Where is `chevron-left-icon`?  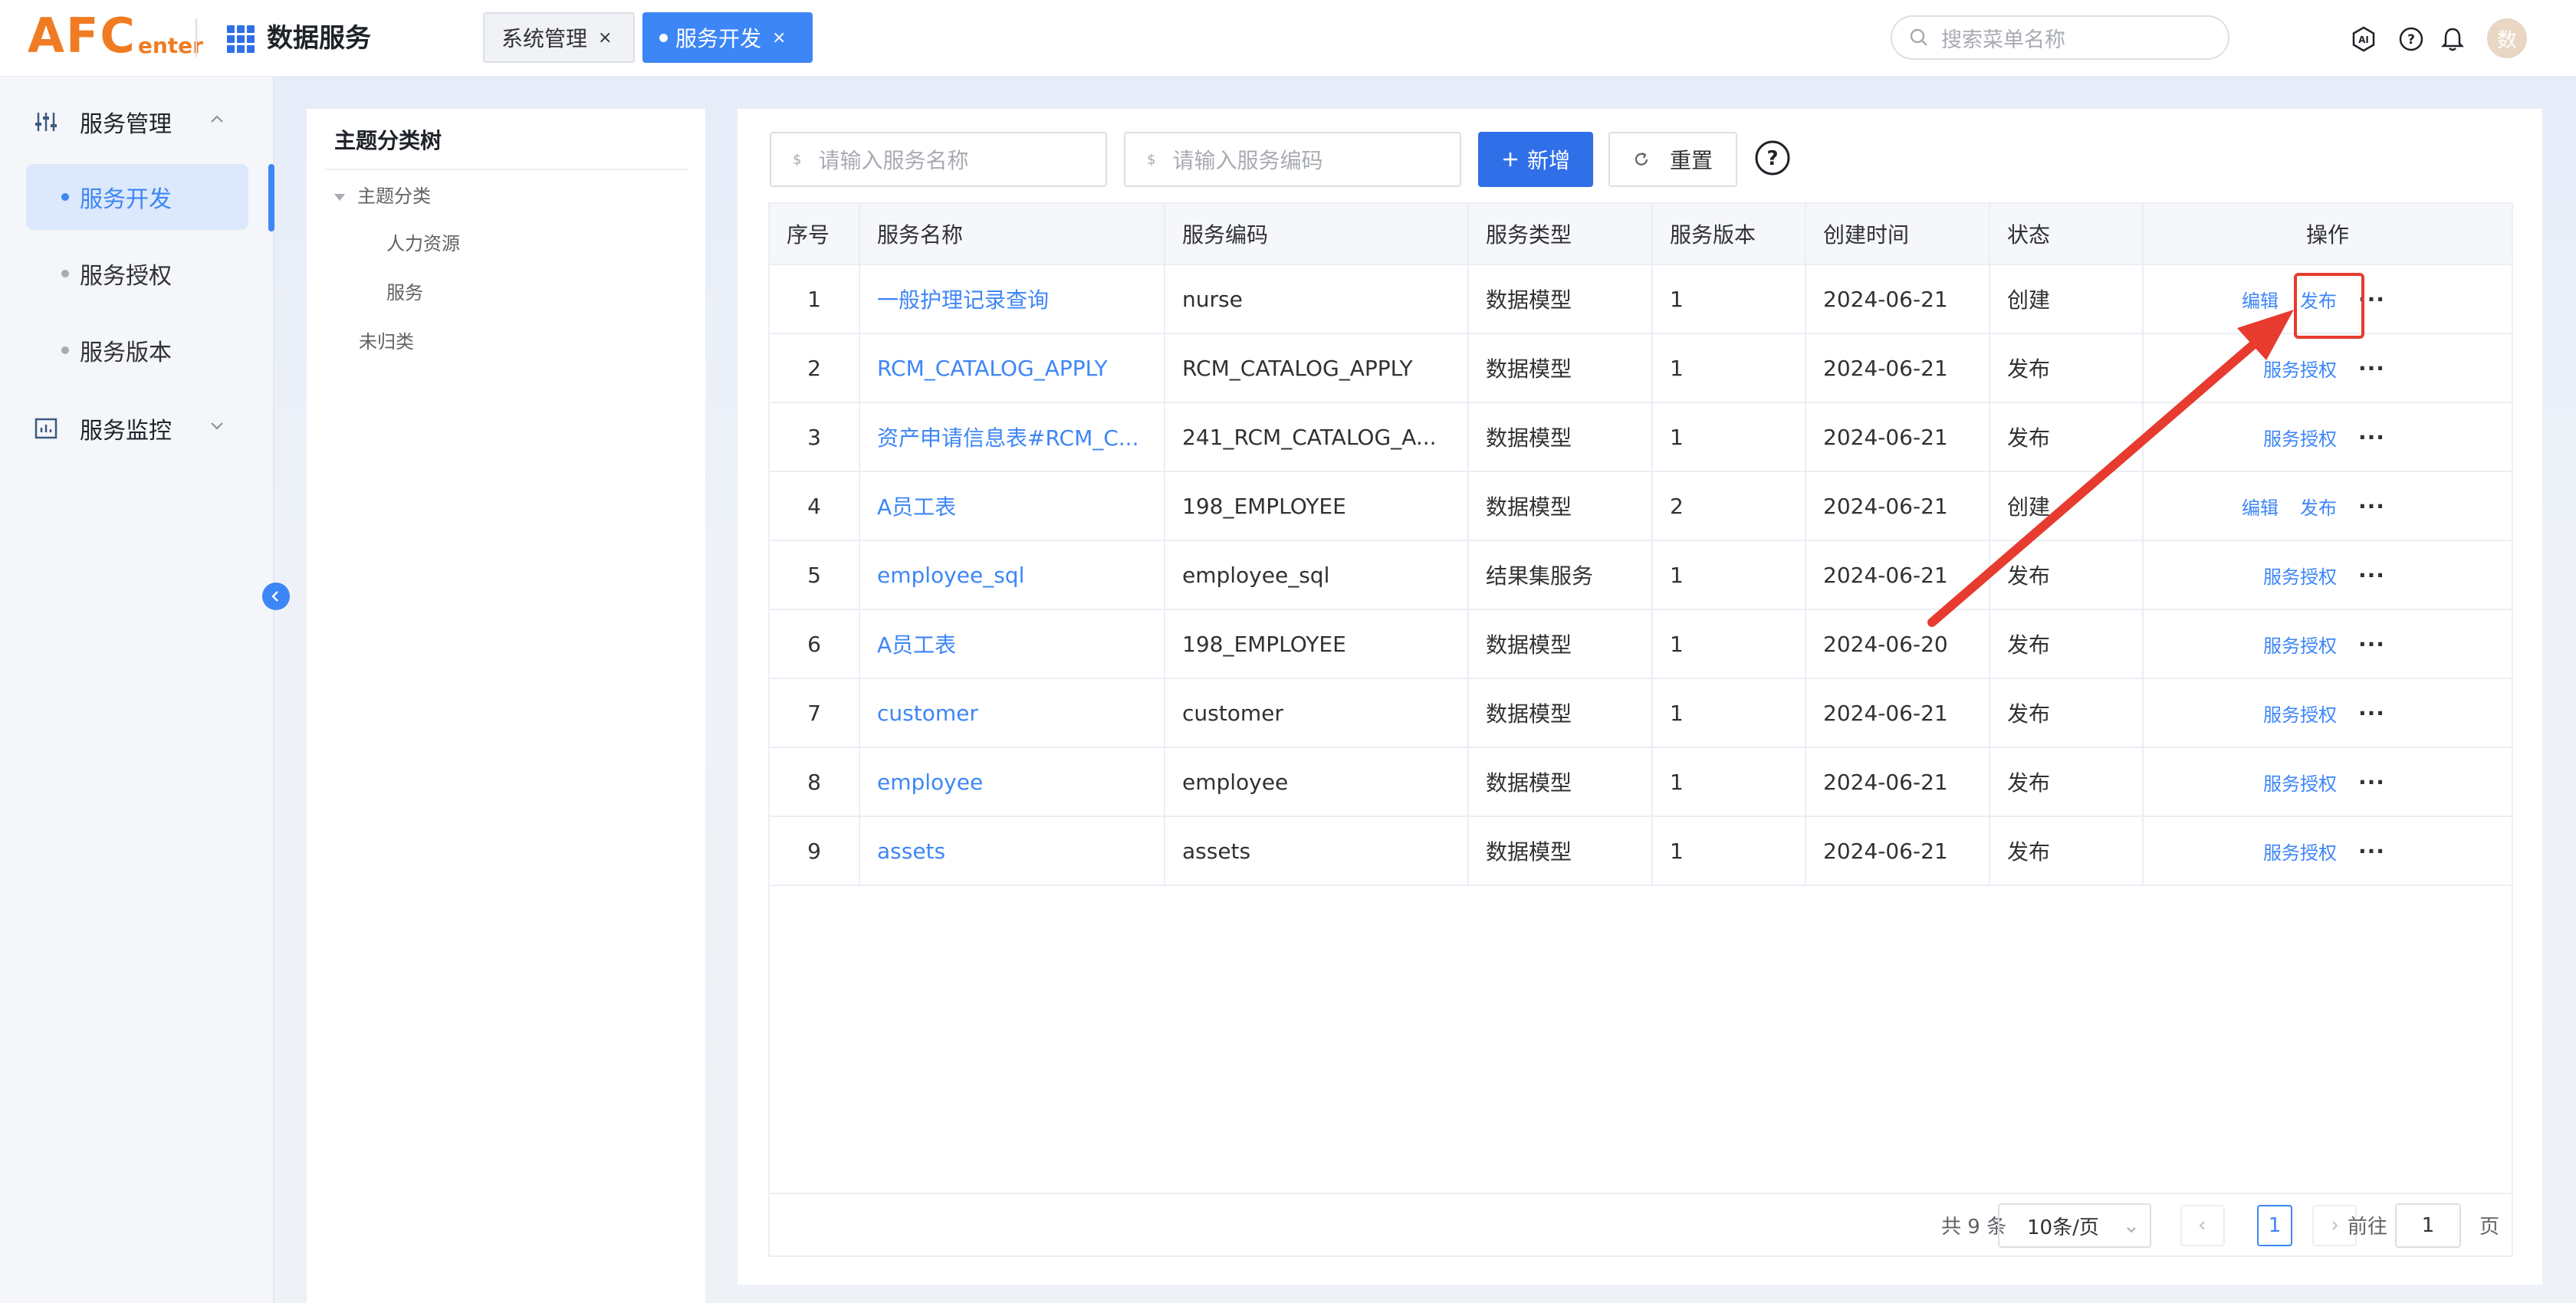
chevron-left-icon is located at coordinates (2202, 1225).